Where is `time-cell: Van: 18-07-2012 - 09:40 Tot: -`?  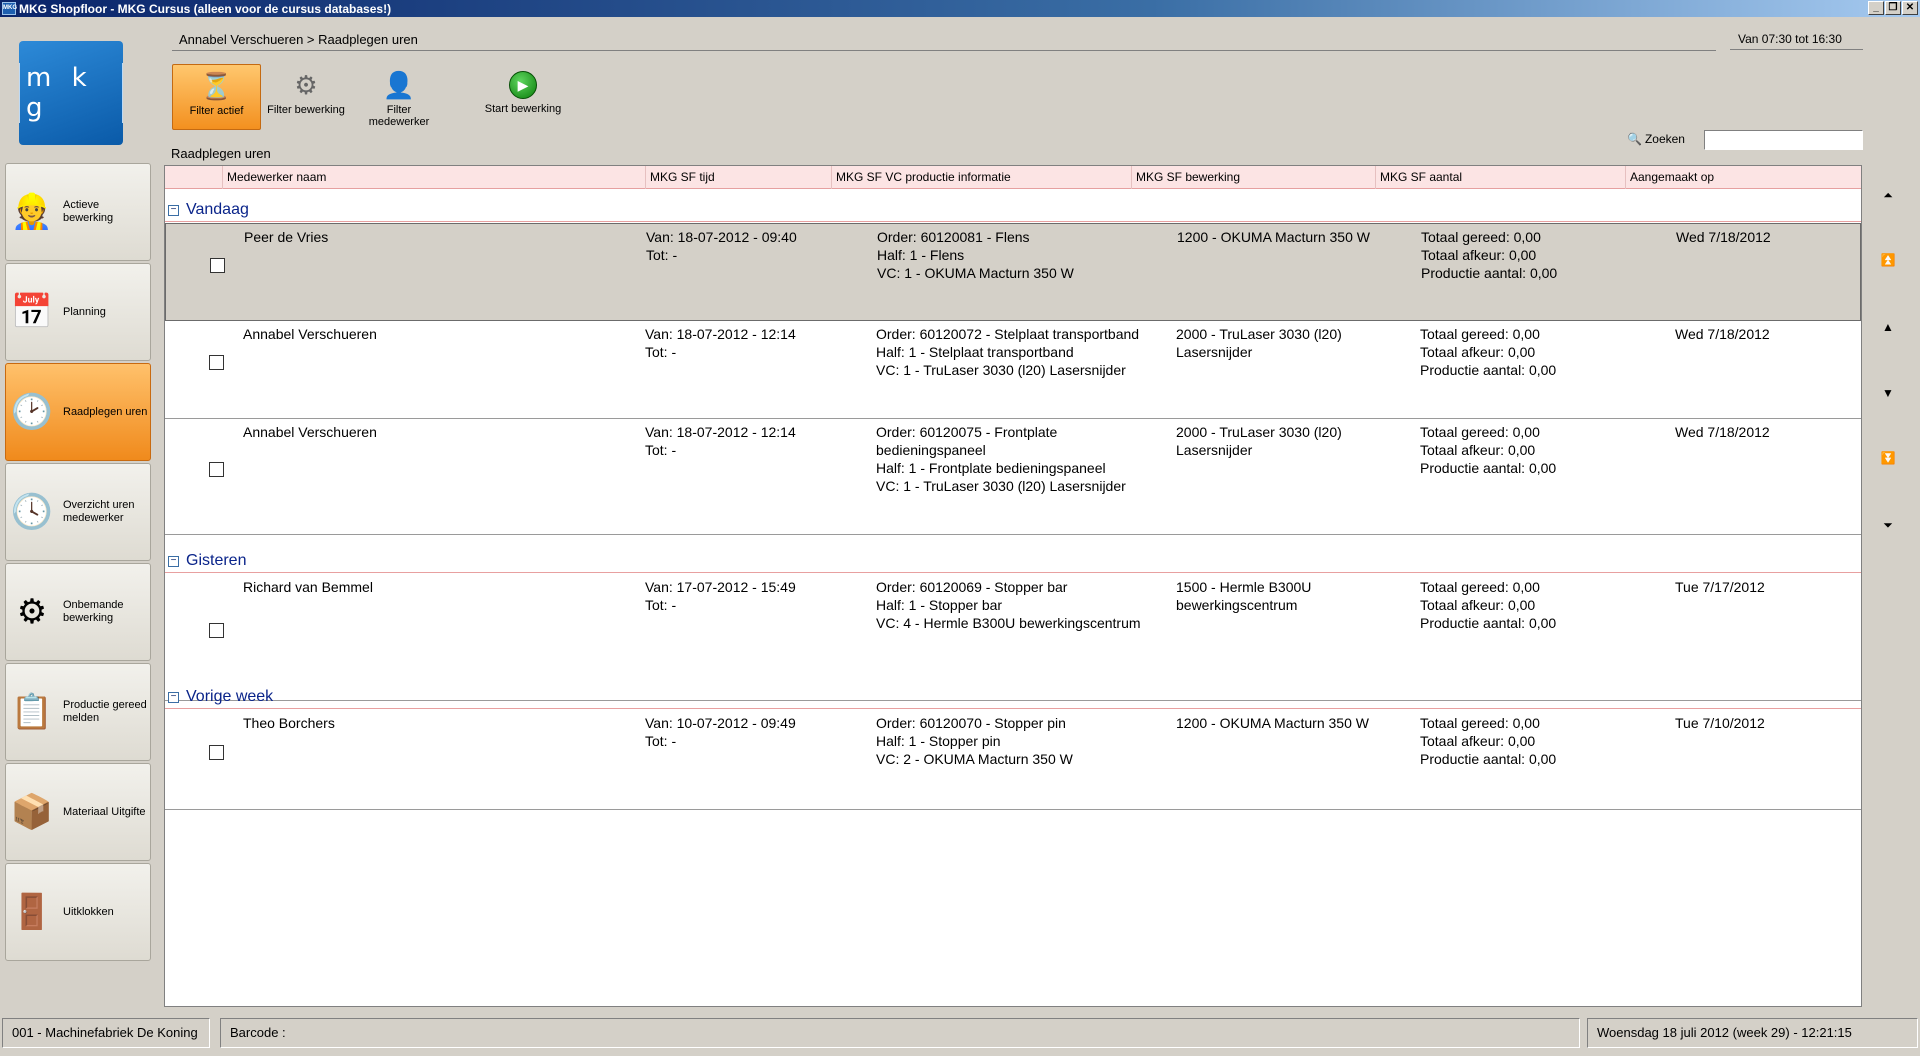 time-cell: Van: 18-07-2012 - 09:40 Tot: - is located at coordinates (721, 246).